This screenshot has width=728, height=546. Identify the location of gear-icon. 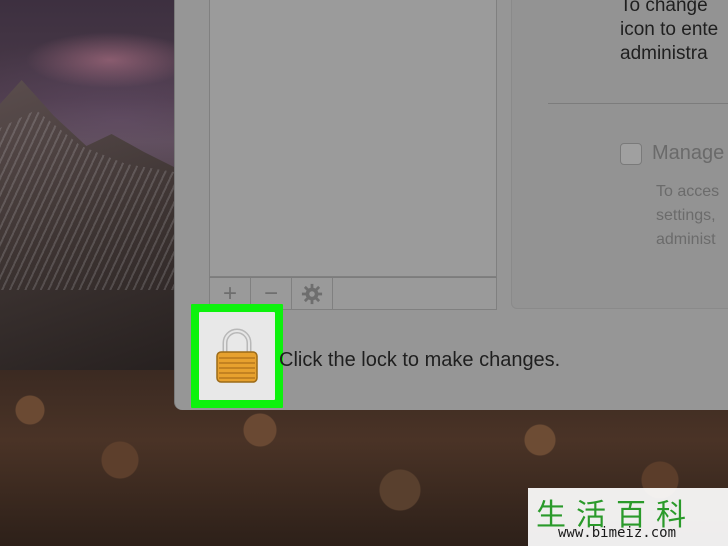
(312, 293).